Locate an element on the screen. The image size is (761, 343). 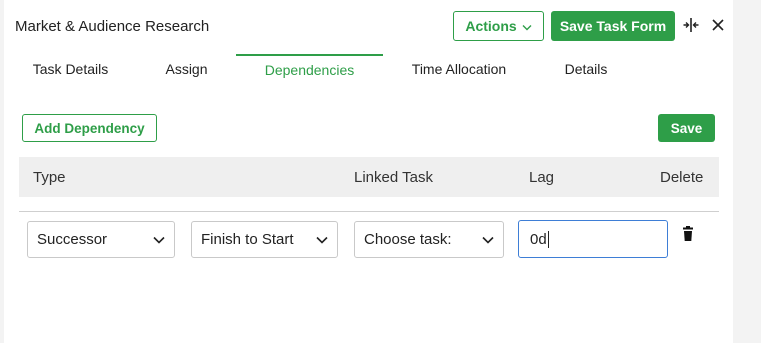
tab-details: Details is located at coordinates (586, 69).